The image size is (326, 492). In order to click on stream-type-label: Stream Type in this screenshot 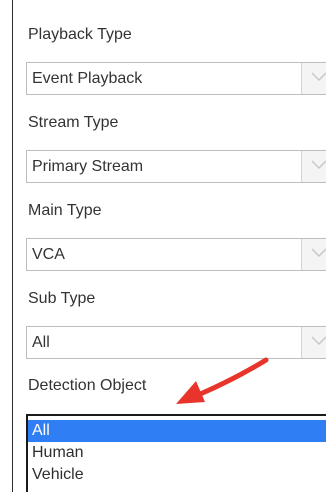, I will do `click(73, 122)`.